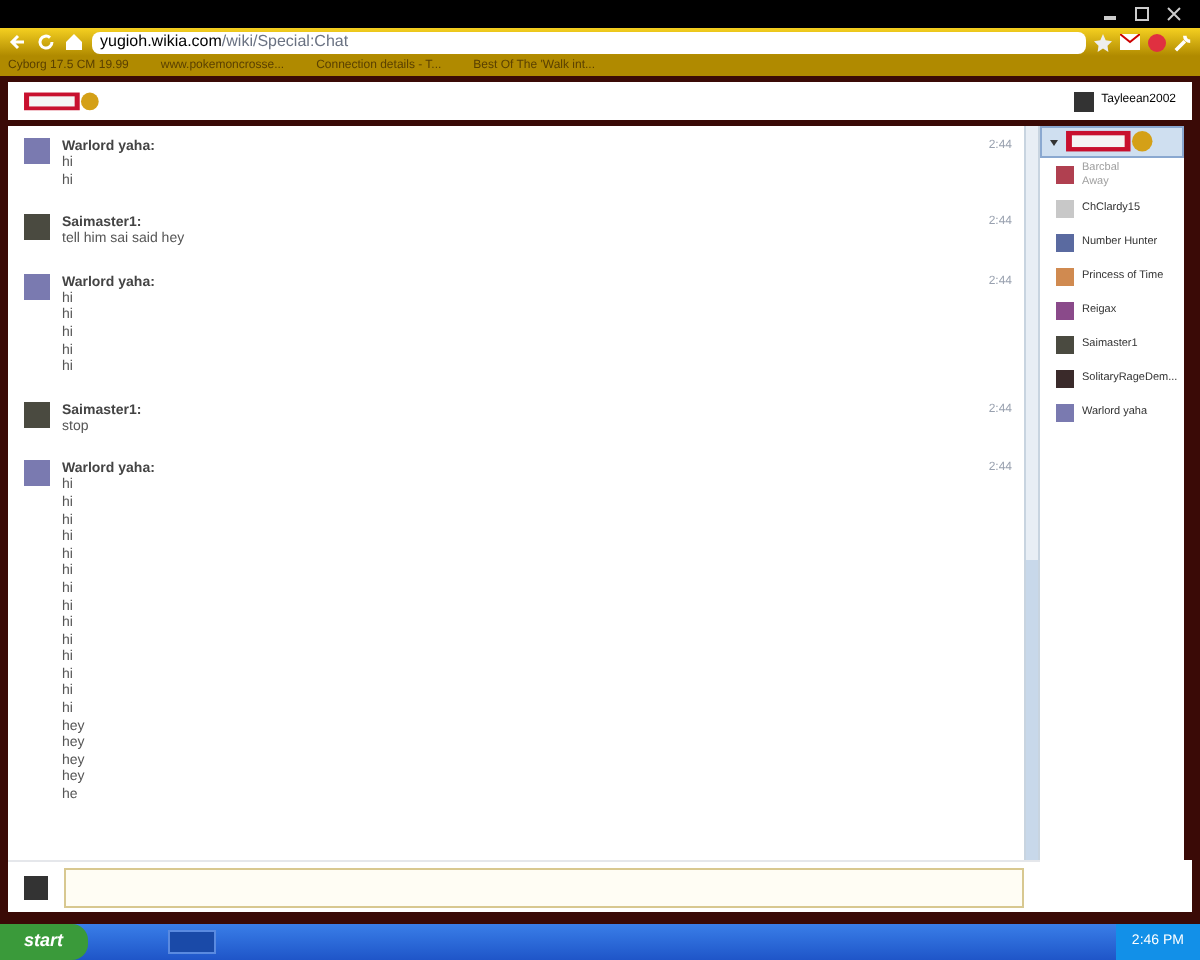 The height and width of the screenshot is (960, 1200). I want to click on mail-icon, so click(1130, 42).